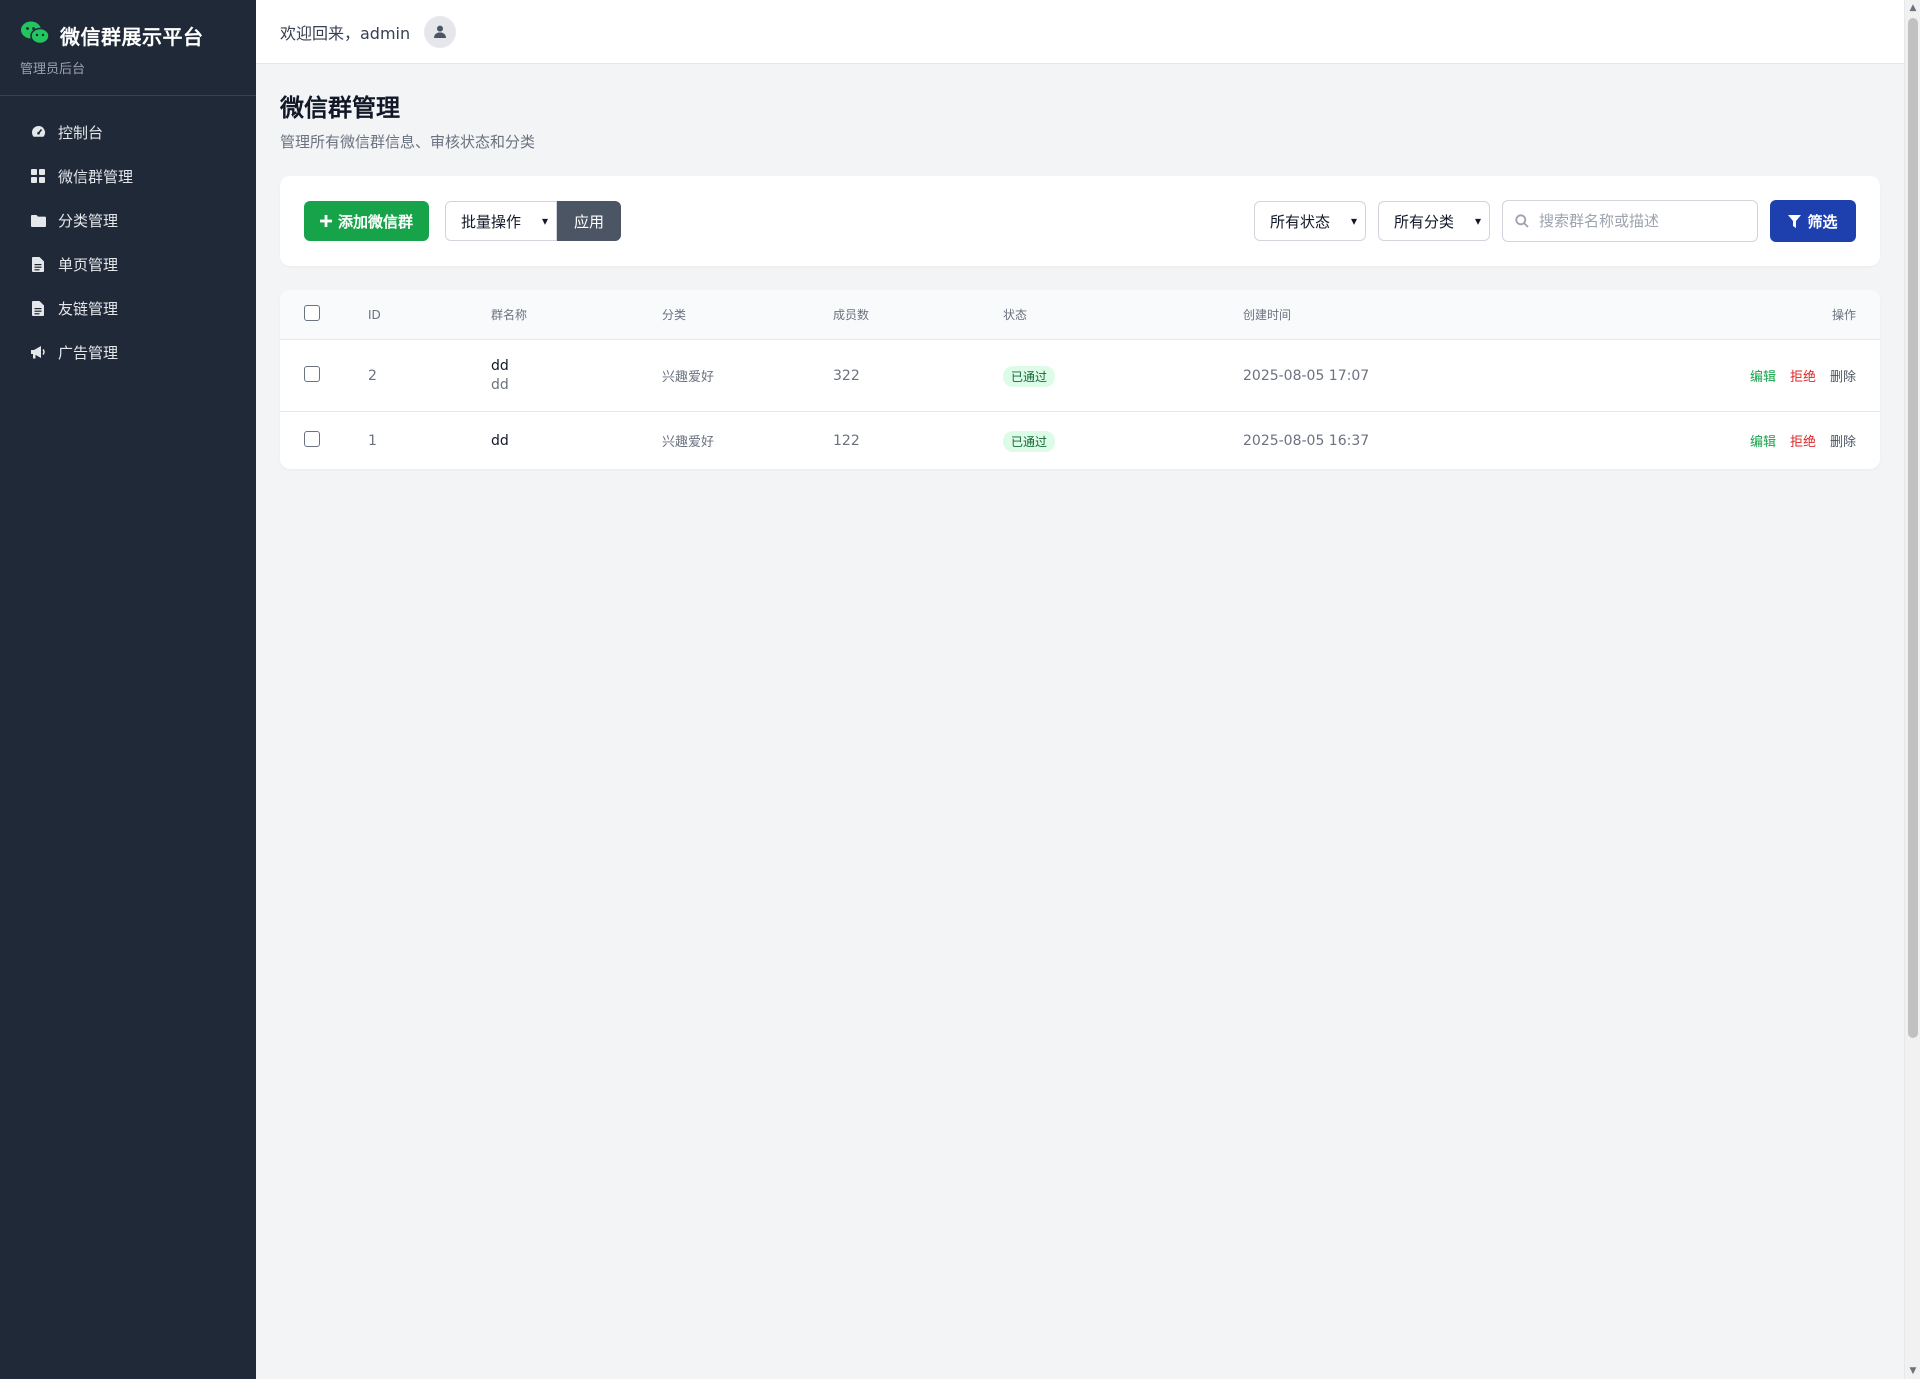  I want to click on sidebar-item-label: 友链管理, so click(88, 308).